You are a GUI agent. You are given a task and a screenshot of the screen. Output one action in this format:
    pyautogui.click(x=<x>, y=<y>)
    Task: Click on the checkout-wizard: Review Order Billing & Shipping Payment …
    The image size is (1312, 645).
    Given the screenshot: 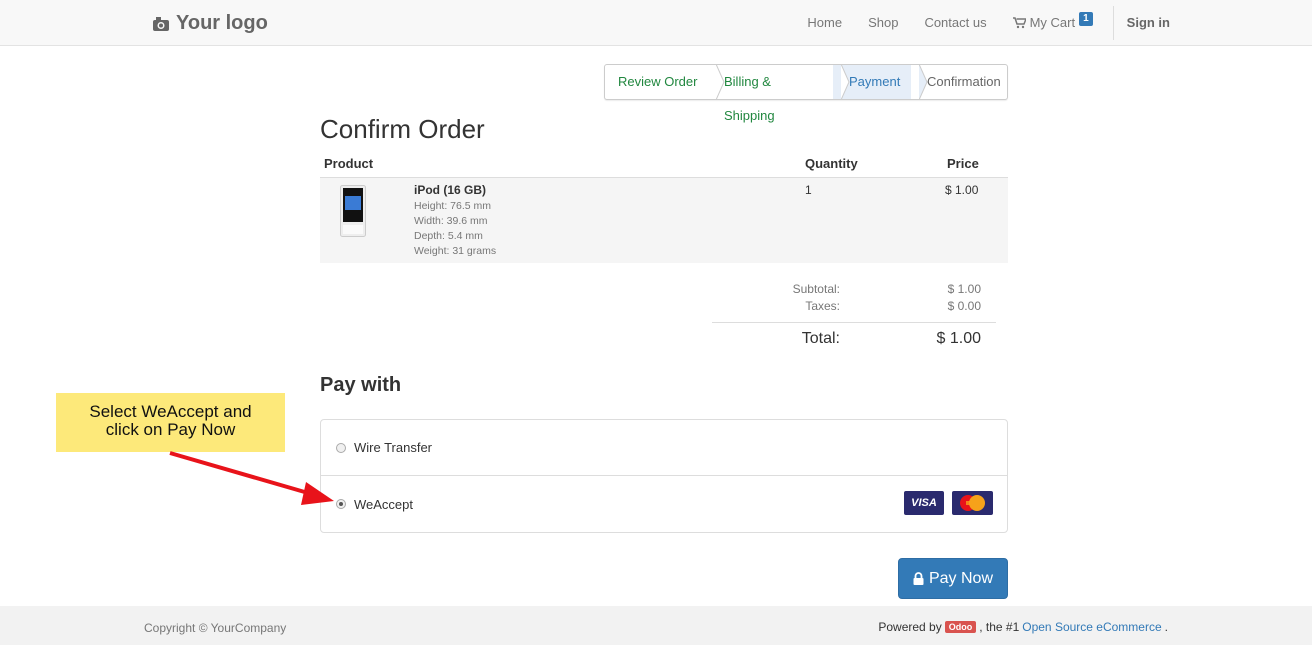 What is the action you would take?
    pyautogui.click(x=806, y=93)
    